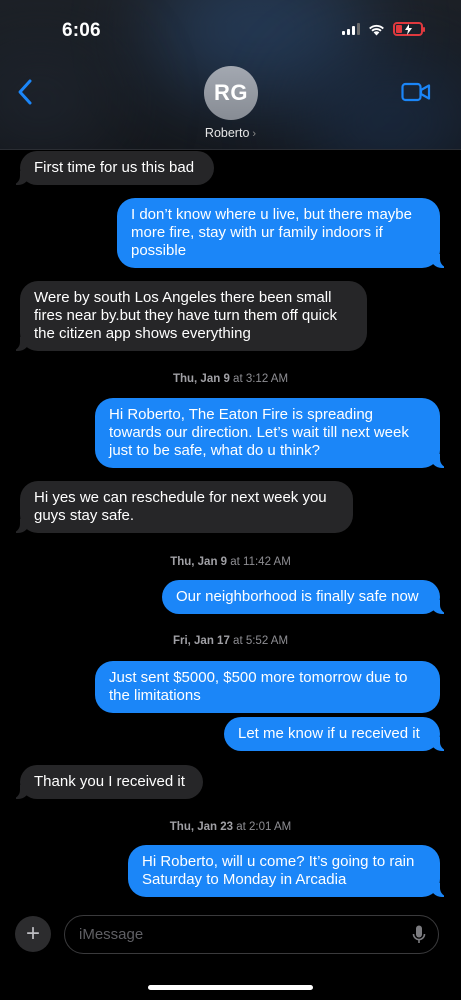 Image resolution: width=461 pixels, height=1000 pixels. I want to click on message-outgoing: Our neighborhood is finally safe now, so click(305, 597).